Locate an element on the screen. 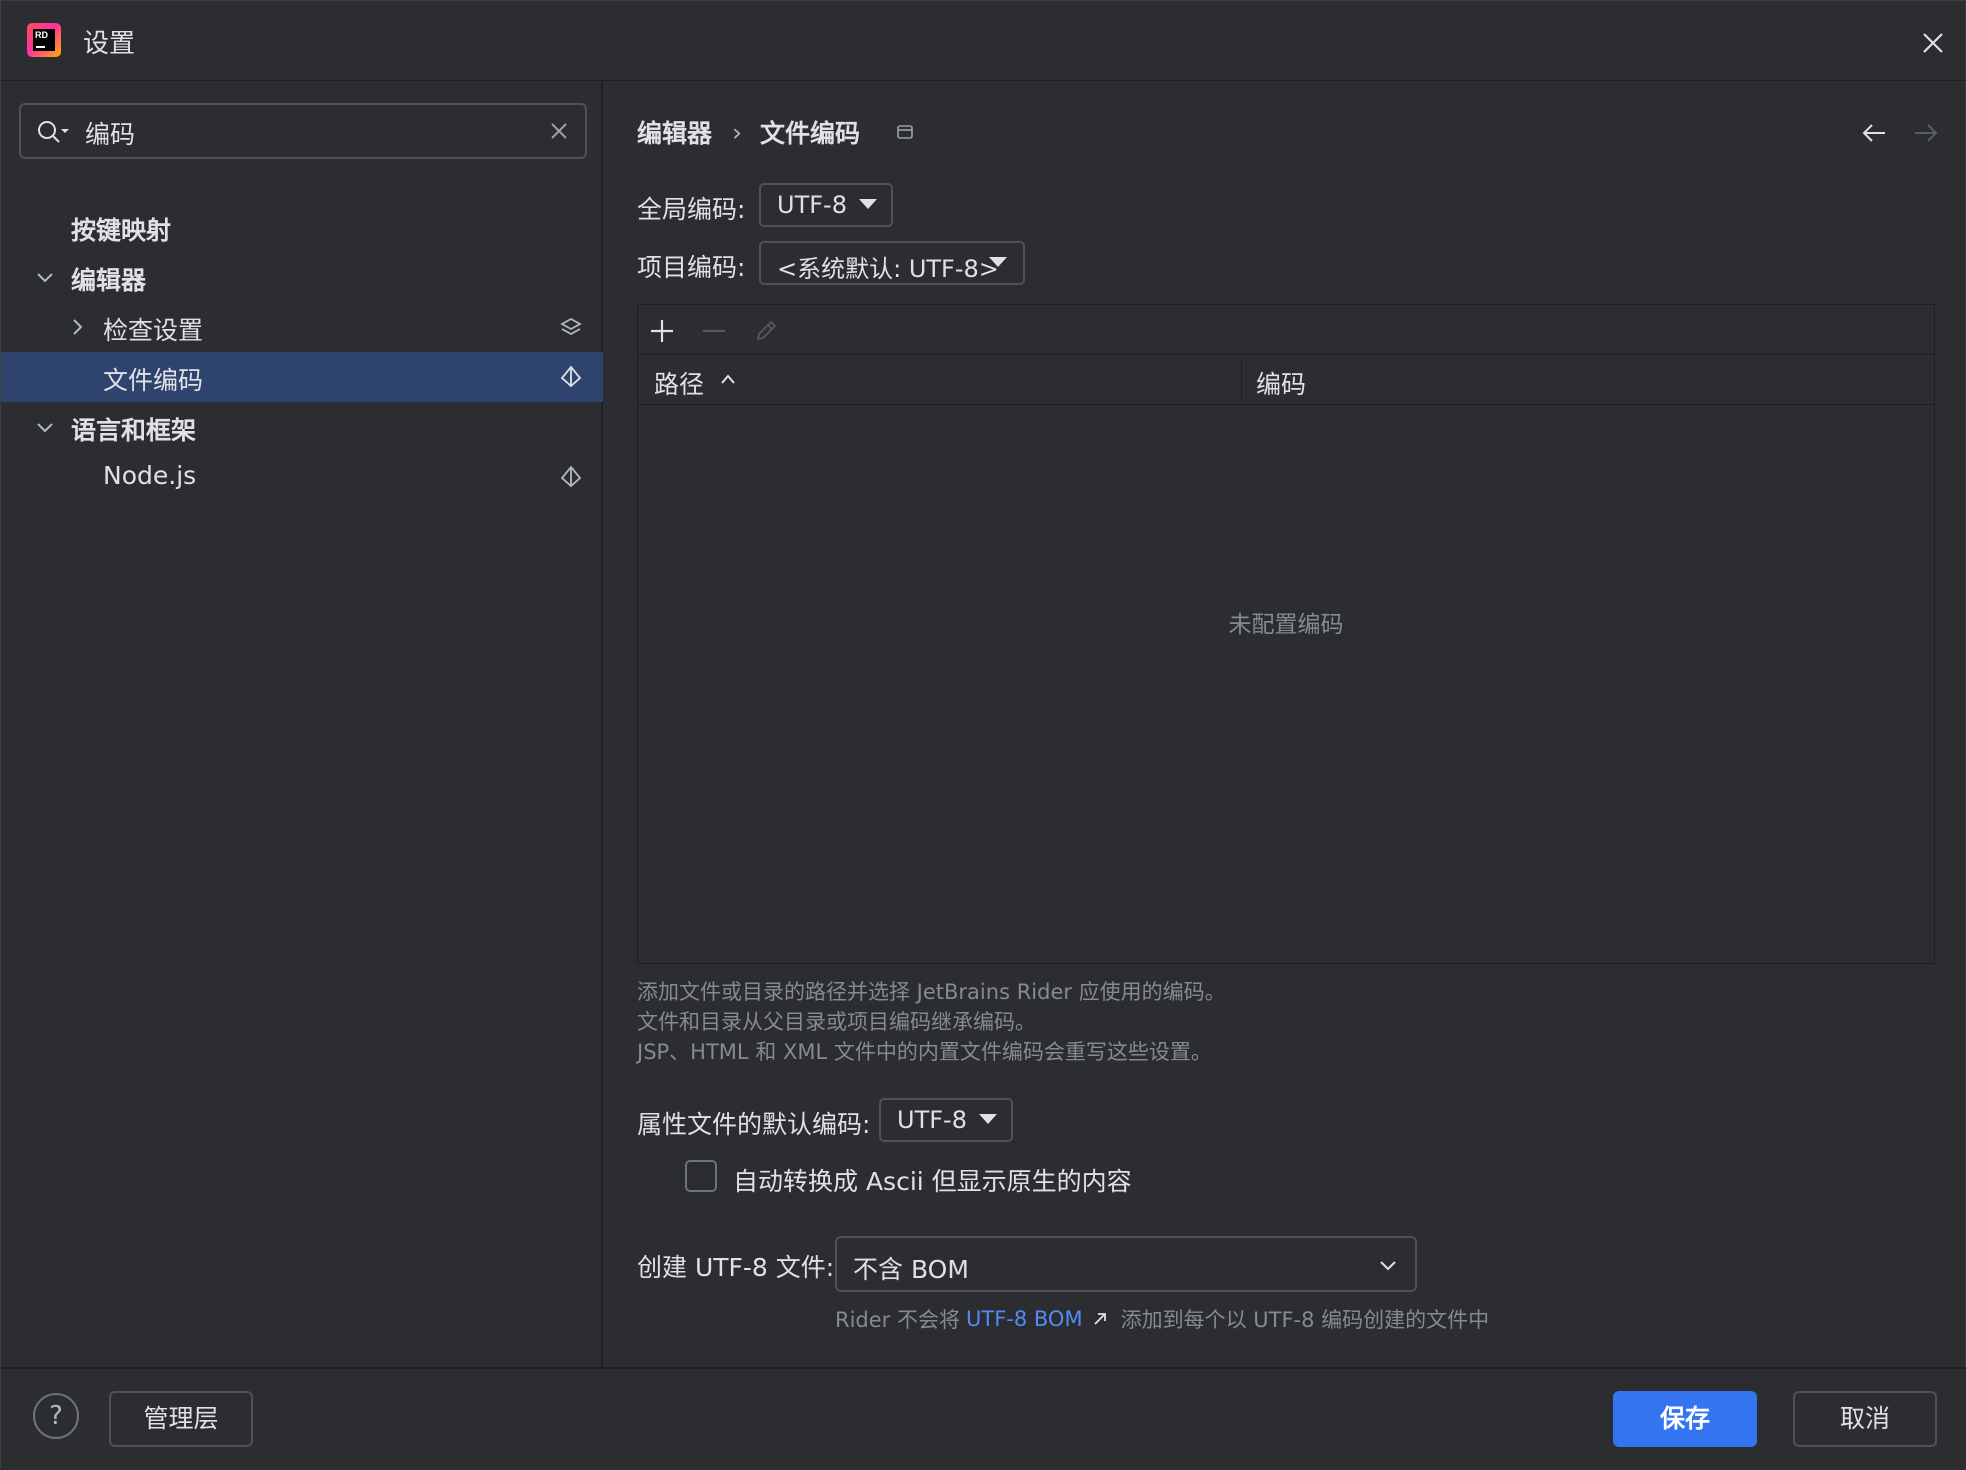  properties-encoding-label: 属性文件的默认编码: is located at coordinates (754, 1124).